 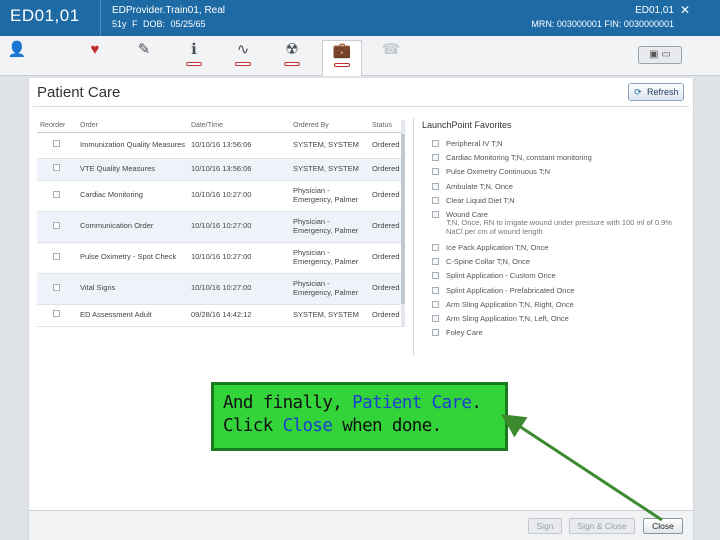 What do you see at coordinates (474, 143) in the screenshot?
I see `favorite-label: Peripheral IV T;N` at bounding box center [474, 143].